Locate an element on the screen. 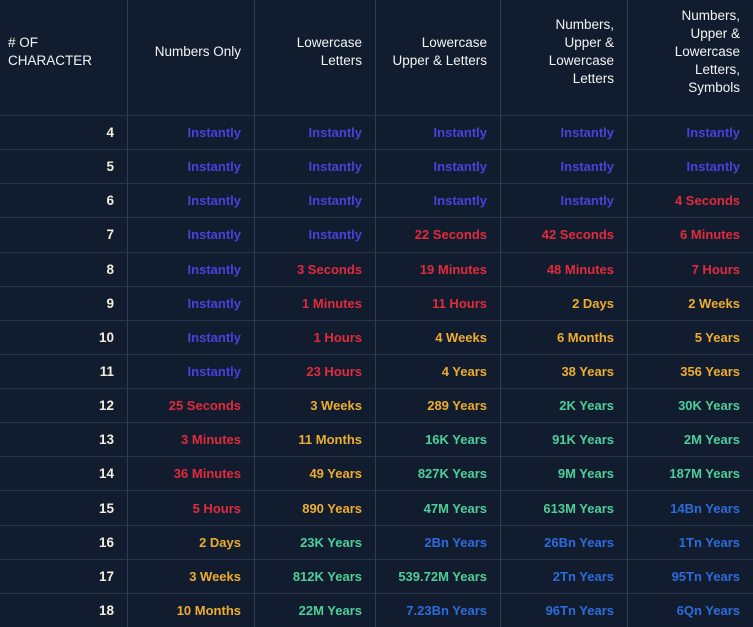 The image size is (753, 627). crack-time-cell: 5 Years is located at coordinates (690, 336).